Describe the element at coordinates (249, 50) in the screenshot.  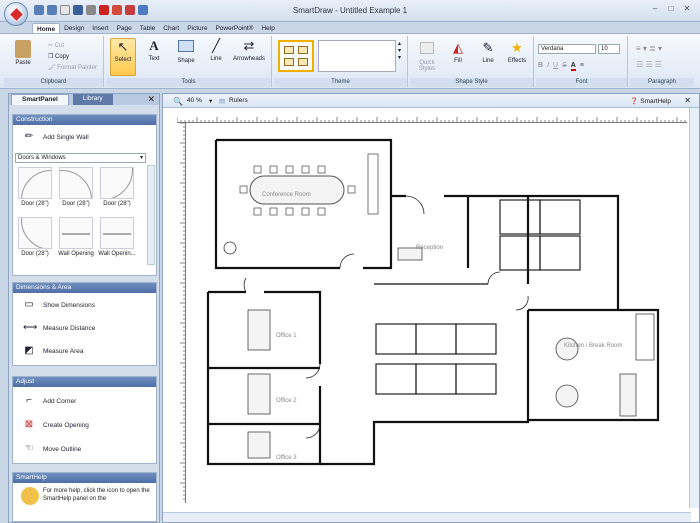
I see `arrowheads-button: ⇄ Arrowheads` at that location.